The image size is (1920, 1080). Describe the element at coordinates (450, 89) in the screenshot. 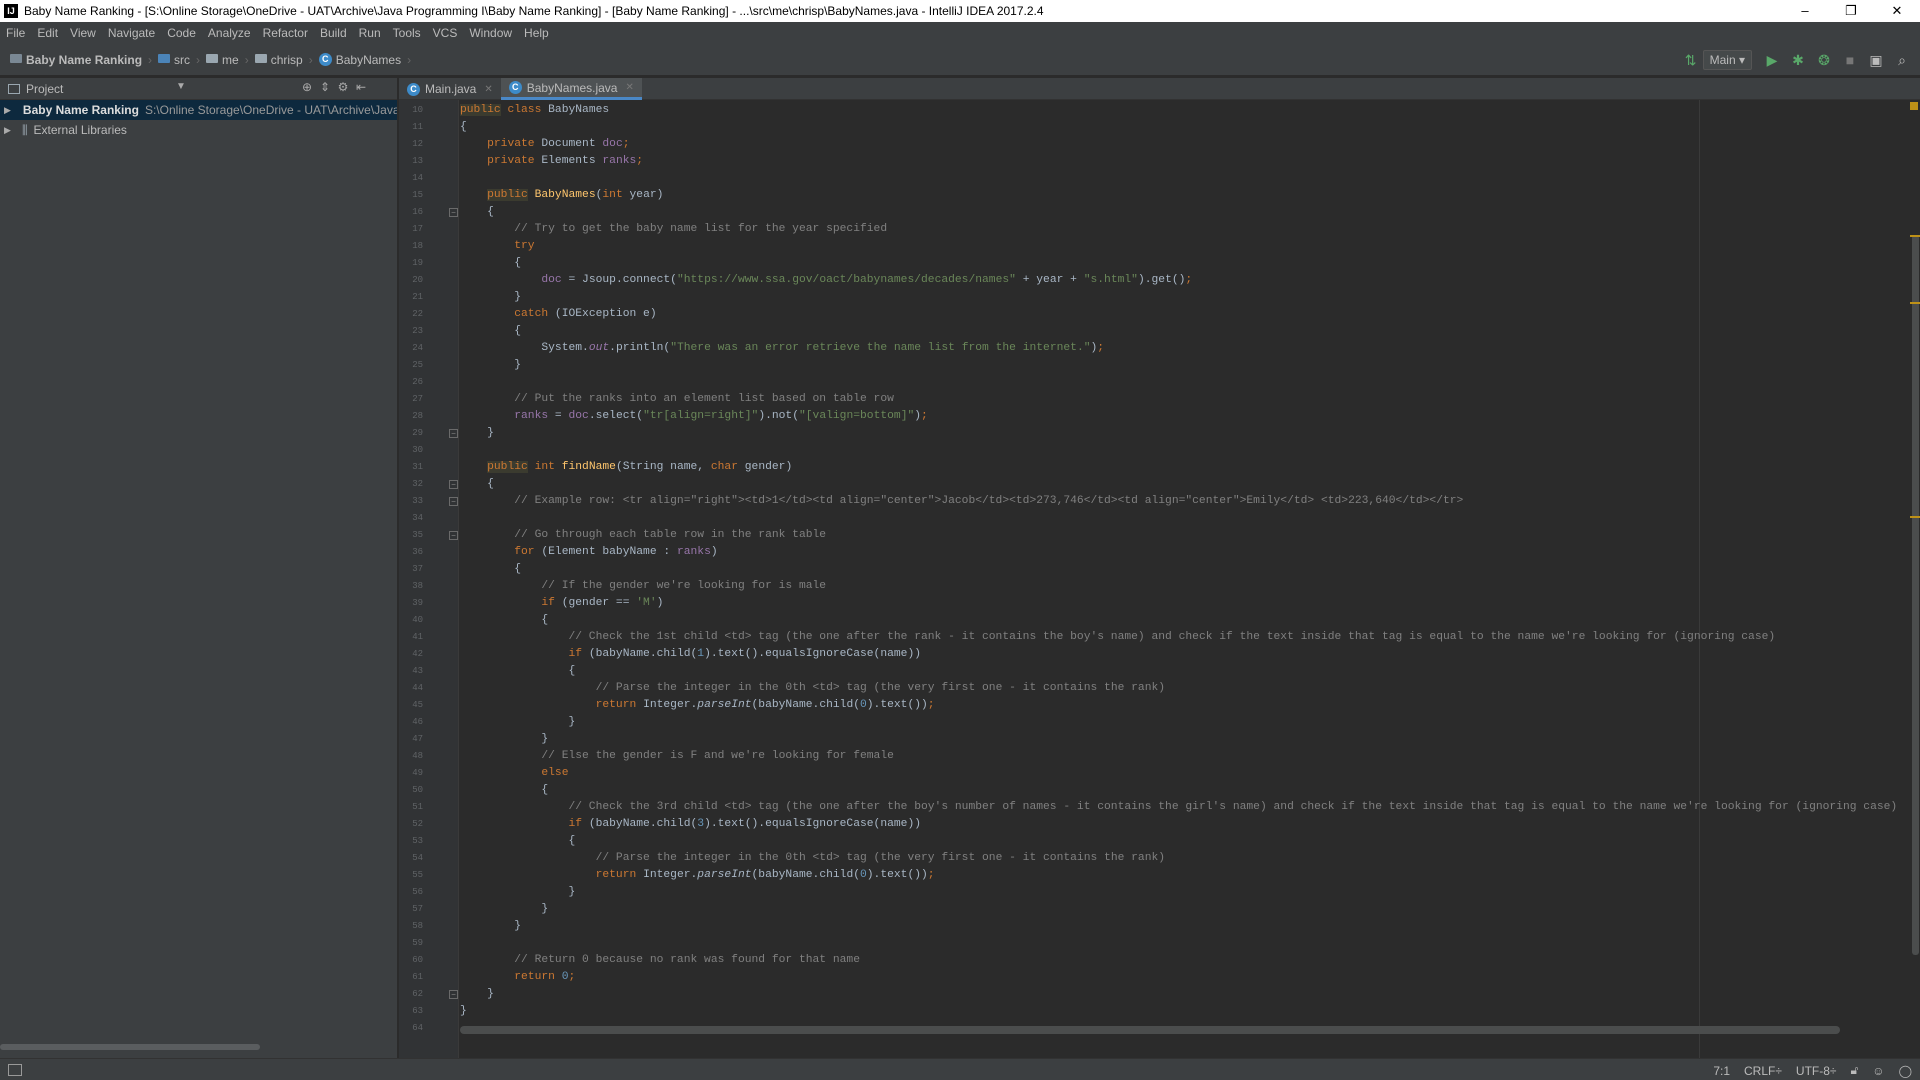

I see `tab-main-java: C Main.java ✕` at that location.